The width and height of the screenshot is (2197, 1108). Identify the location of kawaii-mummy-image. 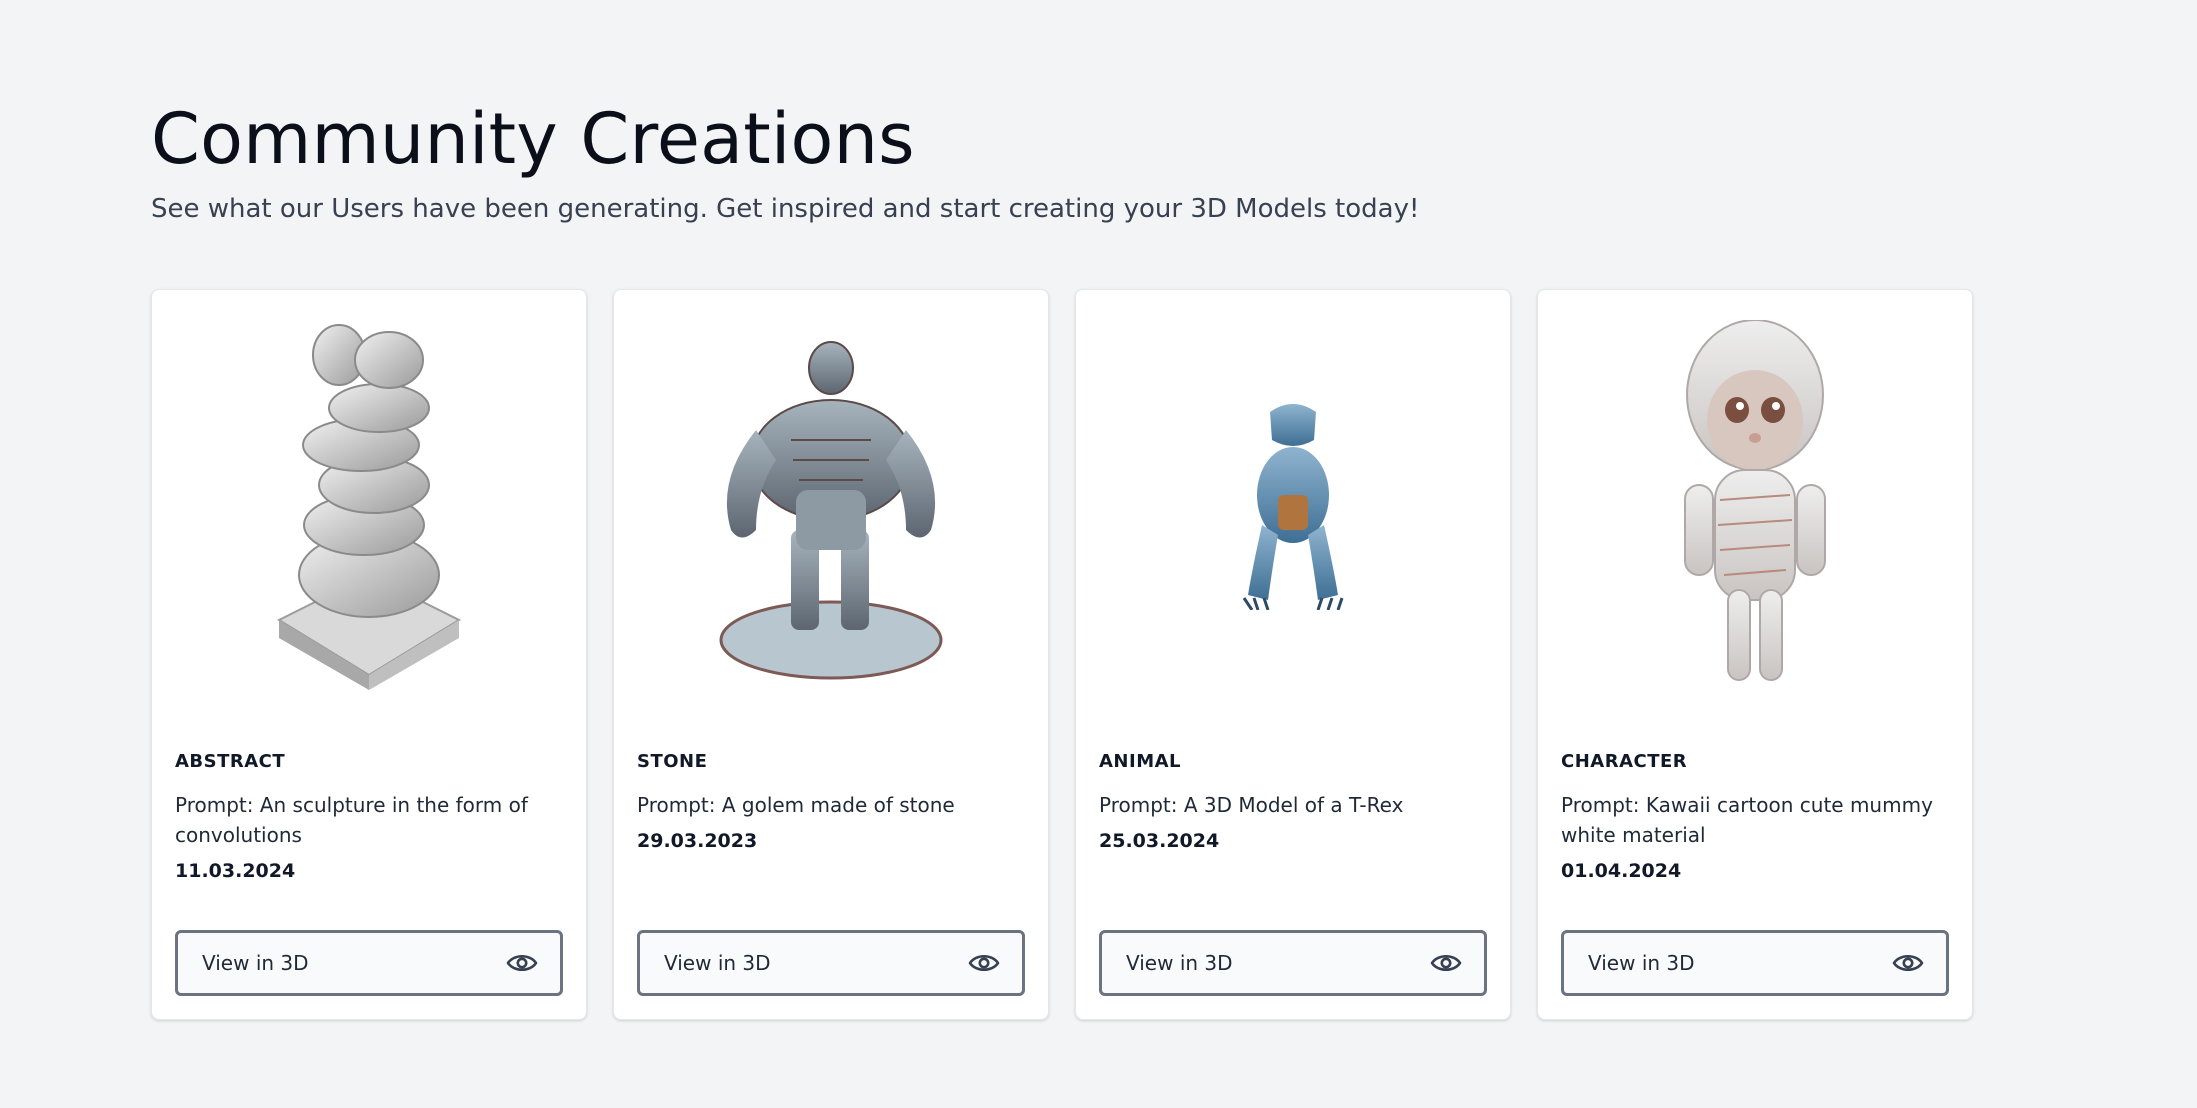
(1755, 505).